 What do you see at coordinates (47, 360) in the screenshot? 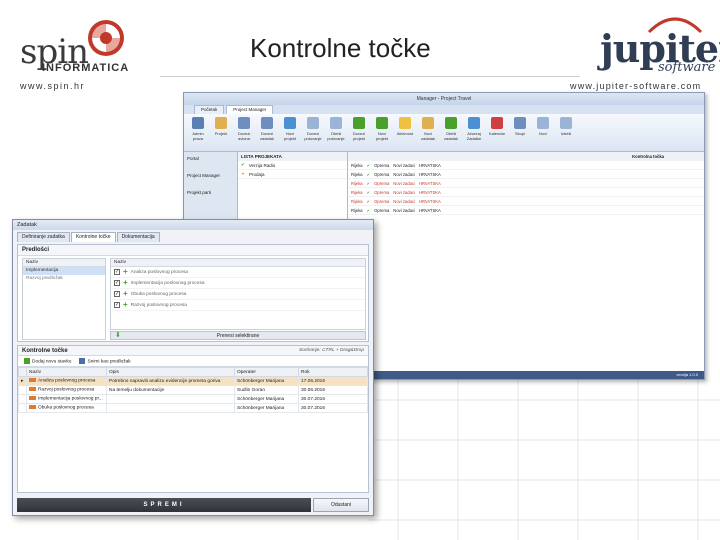
I see `add-item-button: Dodaj novu stavku` at bounding box center [47, 360].